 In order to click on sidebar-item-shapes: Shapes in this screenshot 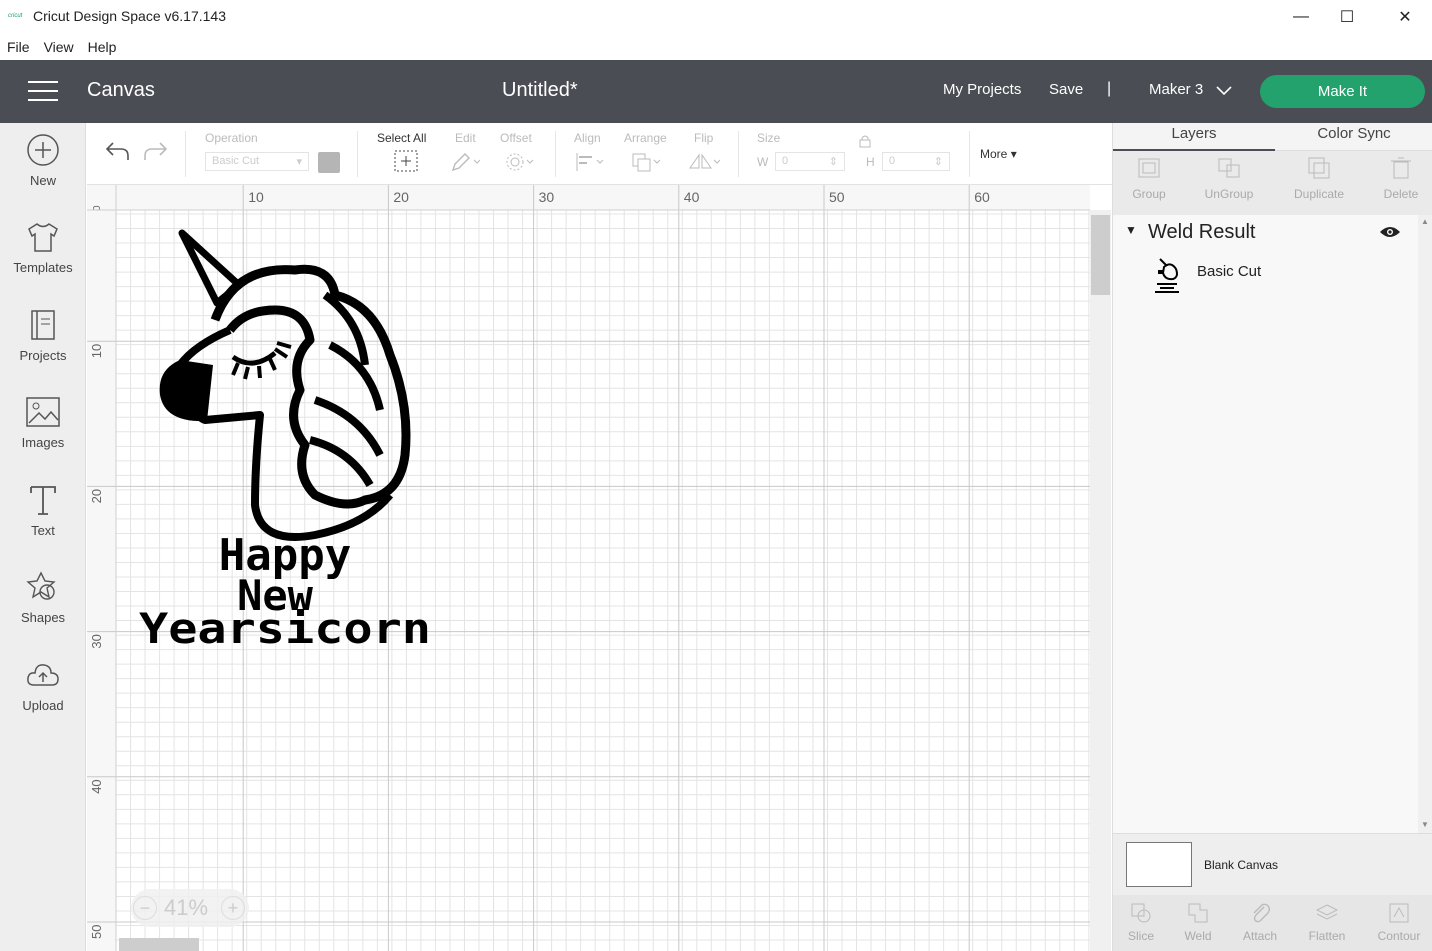, I will do `click(43, 610)`.